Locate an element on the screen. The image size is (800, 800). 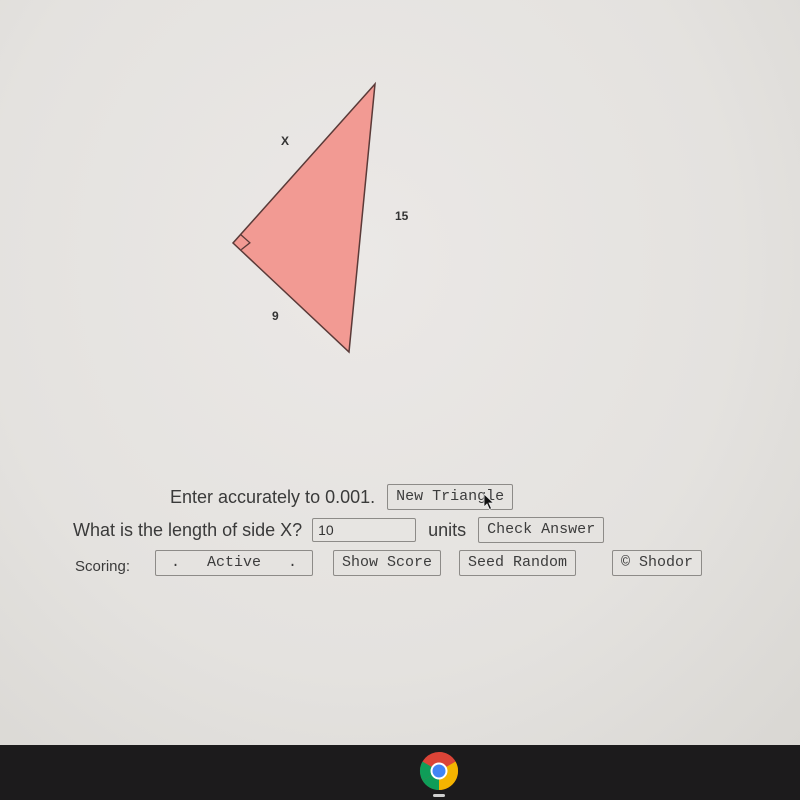
show-score-button: Show Score is located at coordinates (387, 563).